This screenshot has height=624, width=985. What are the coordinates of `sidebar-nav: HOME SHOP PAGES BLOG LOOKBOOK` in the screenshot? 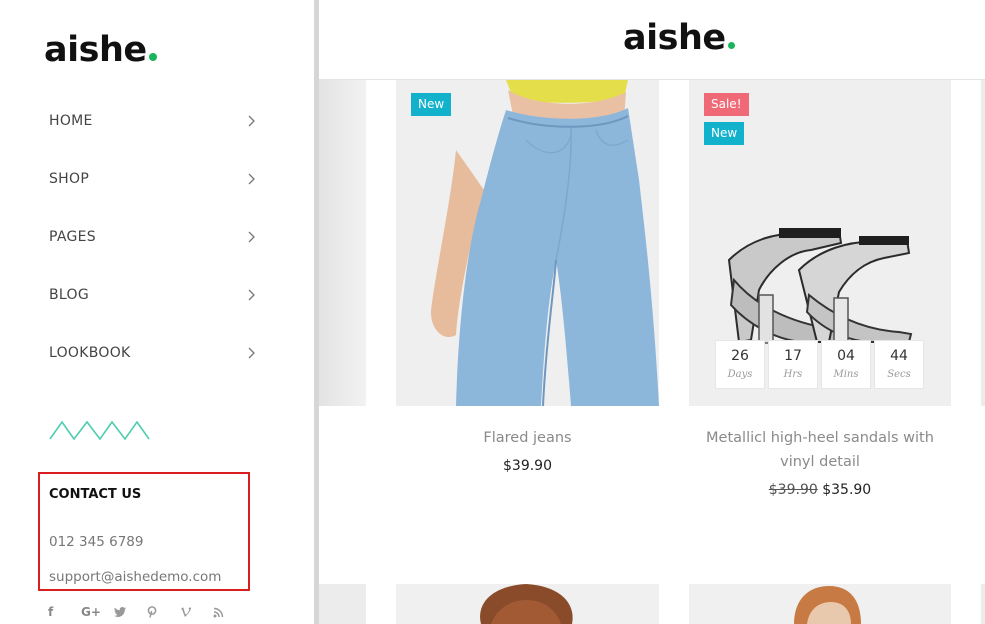 It's located at (154, 237).